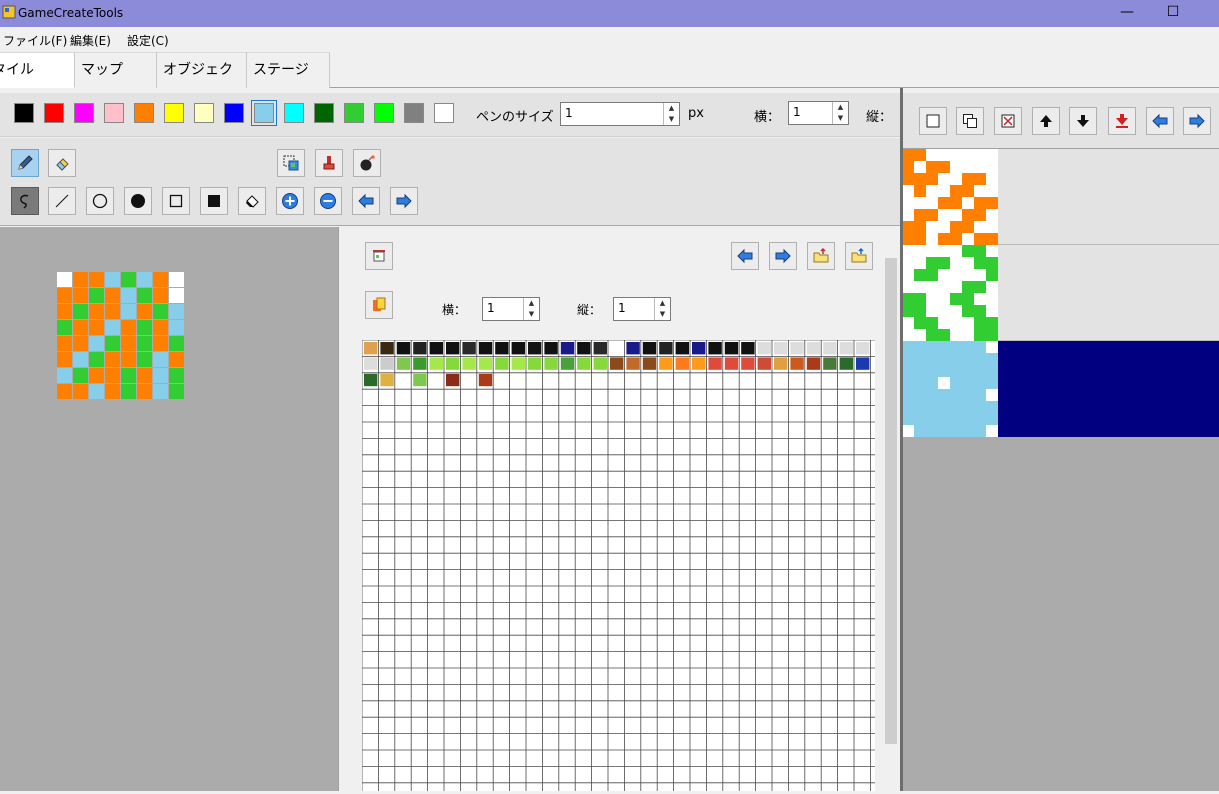  What do you see at coordinates (859, 256) in the screenshot?
I see `export-button` at bounding box center [859, 256].